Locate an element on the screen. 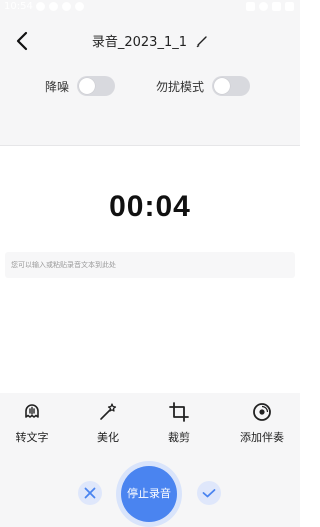  divider is located at coordinates (150, 145).